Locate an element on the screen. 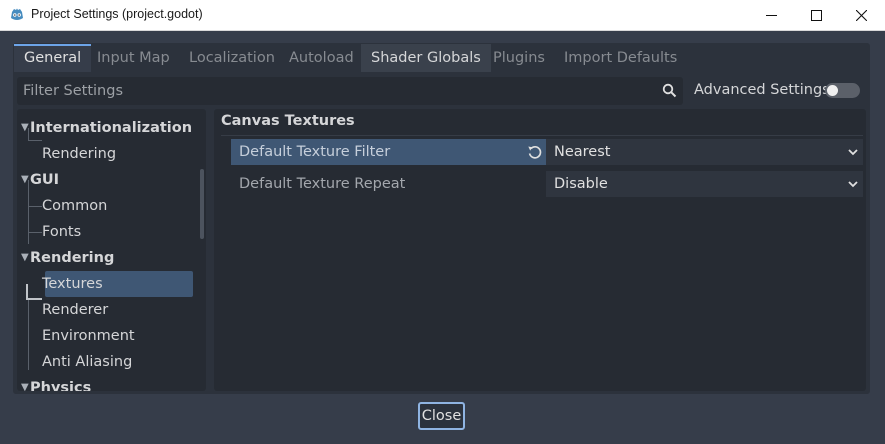 This screenshot has width=885, height=444. filter-settings-field is located at coordinates (350, 91).